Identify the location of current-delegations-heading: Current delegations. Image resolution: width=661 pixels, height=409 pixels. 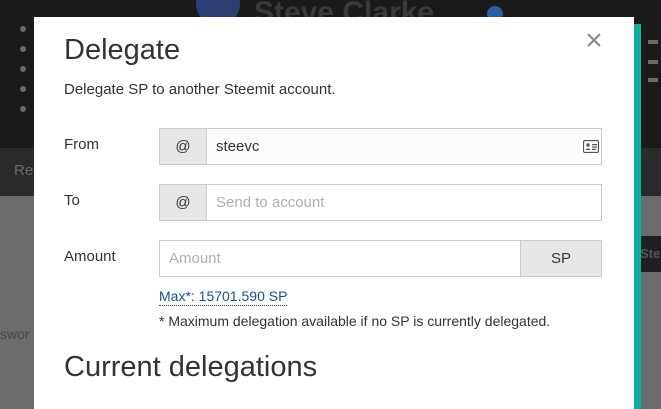
(191, 367).